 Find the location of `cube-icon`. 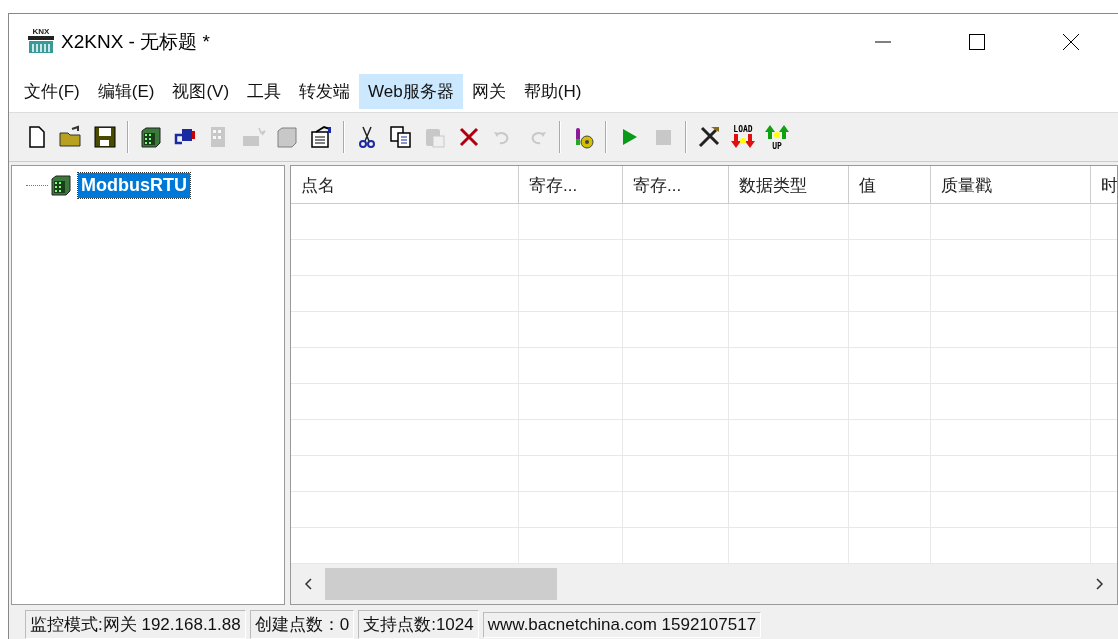

cube-icon is located at coordinates (287, 137).